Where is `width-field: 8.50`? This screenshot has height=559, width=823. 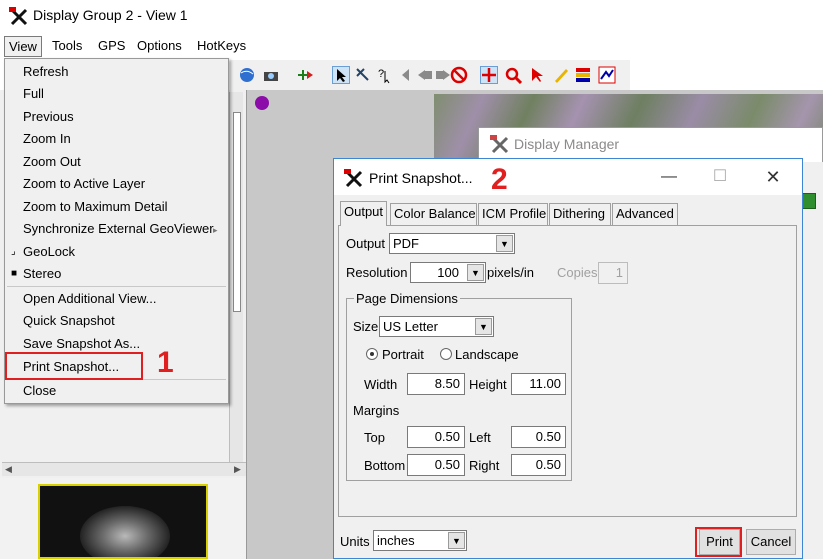 width-field: 8.50 is located at coordinates (436, 384).